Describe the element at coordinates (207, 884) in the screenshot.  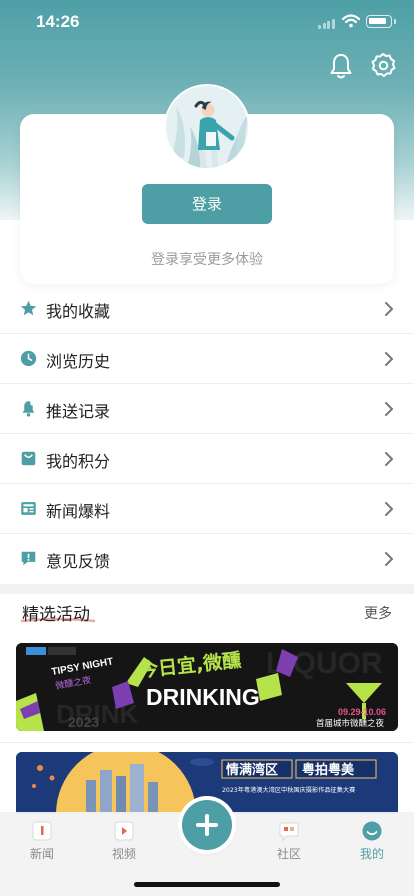
I see `home-indicator` at that location.